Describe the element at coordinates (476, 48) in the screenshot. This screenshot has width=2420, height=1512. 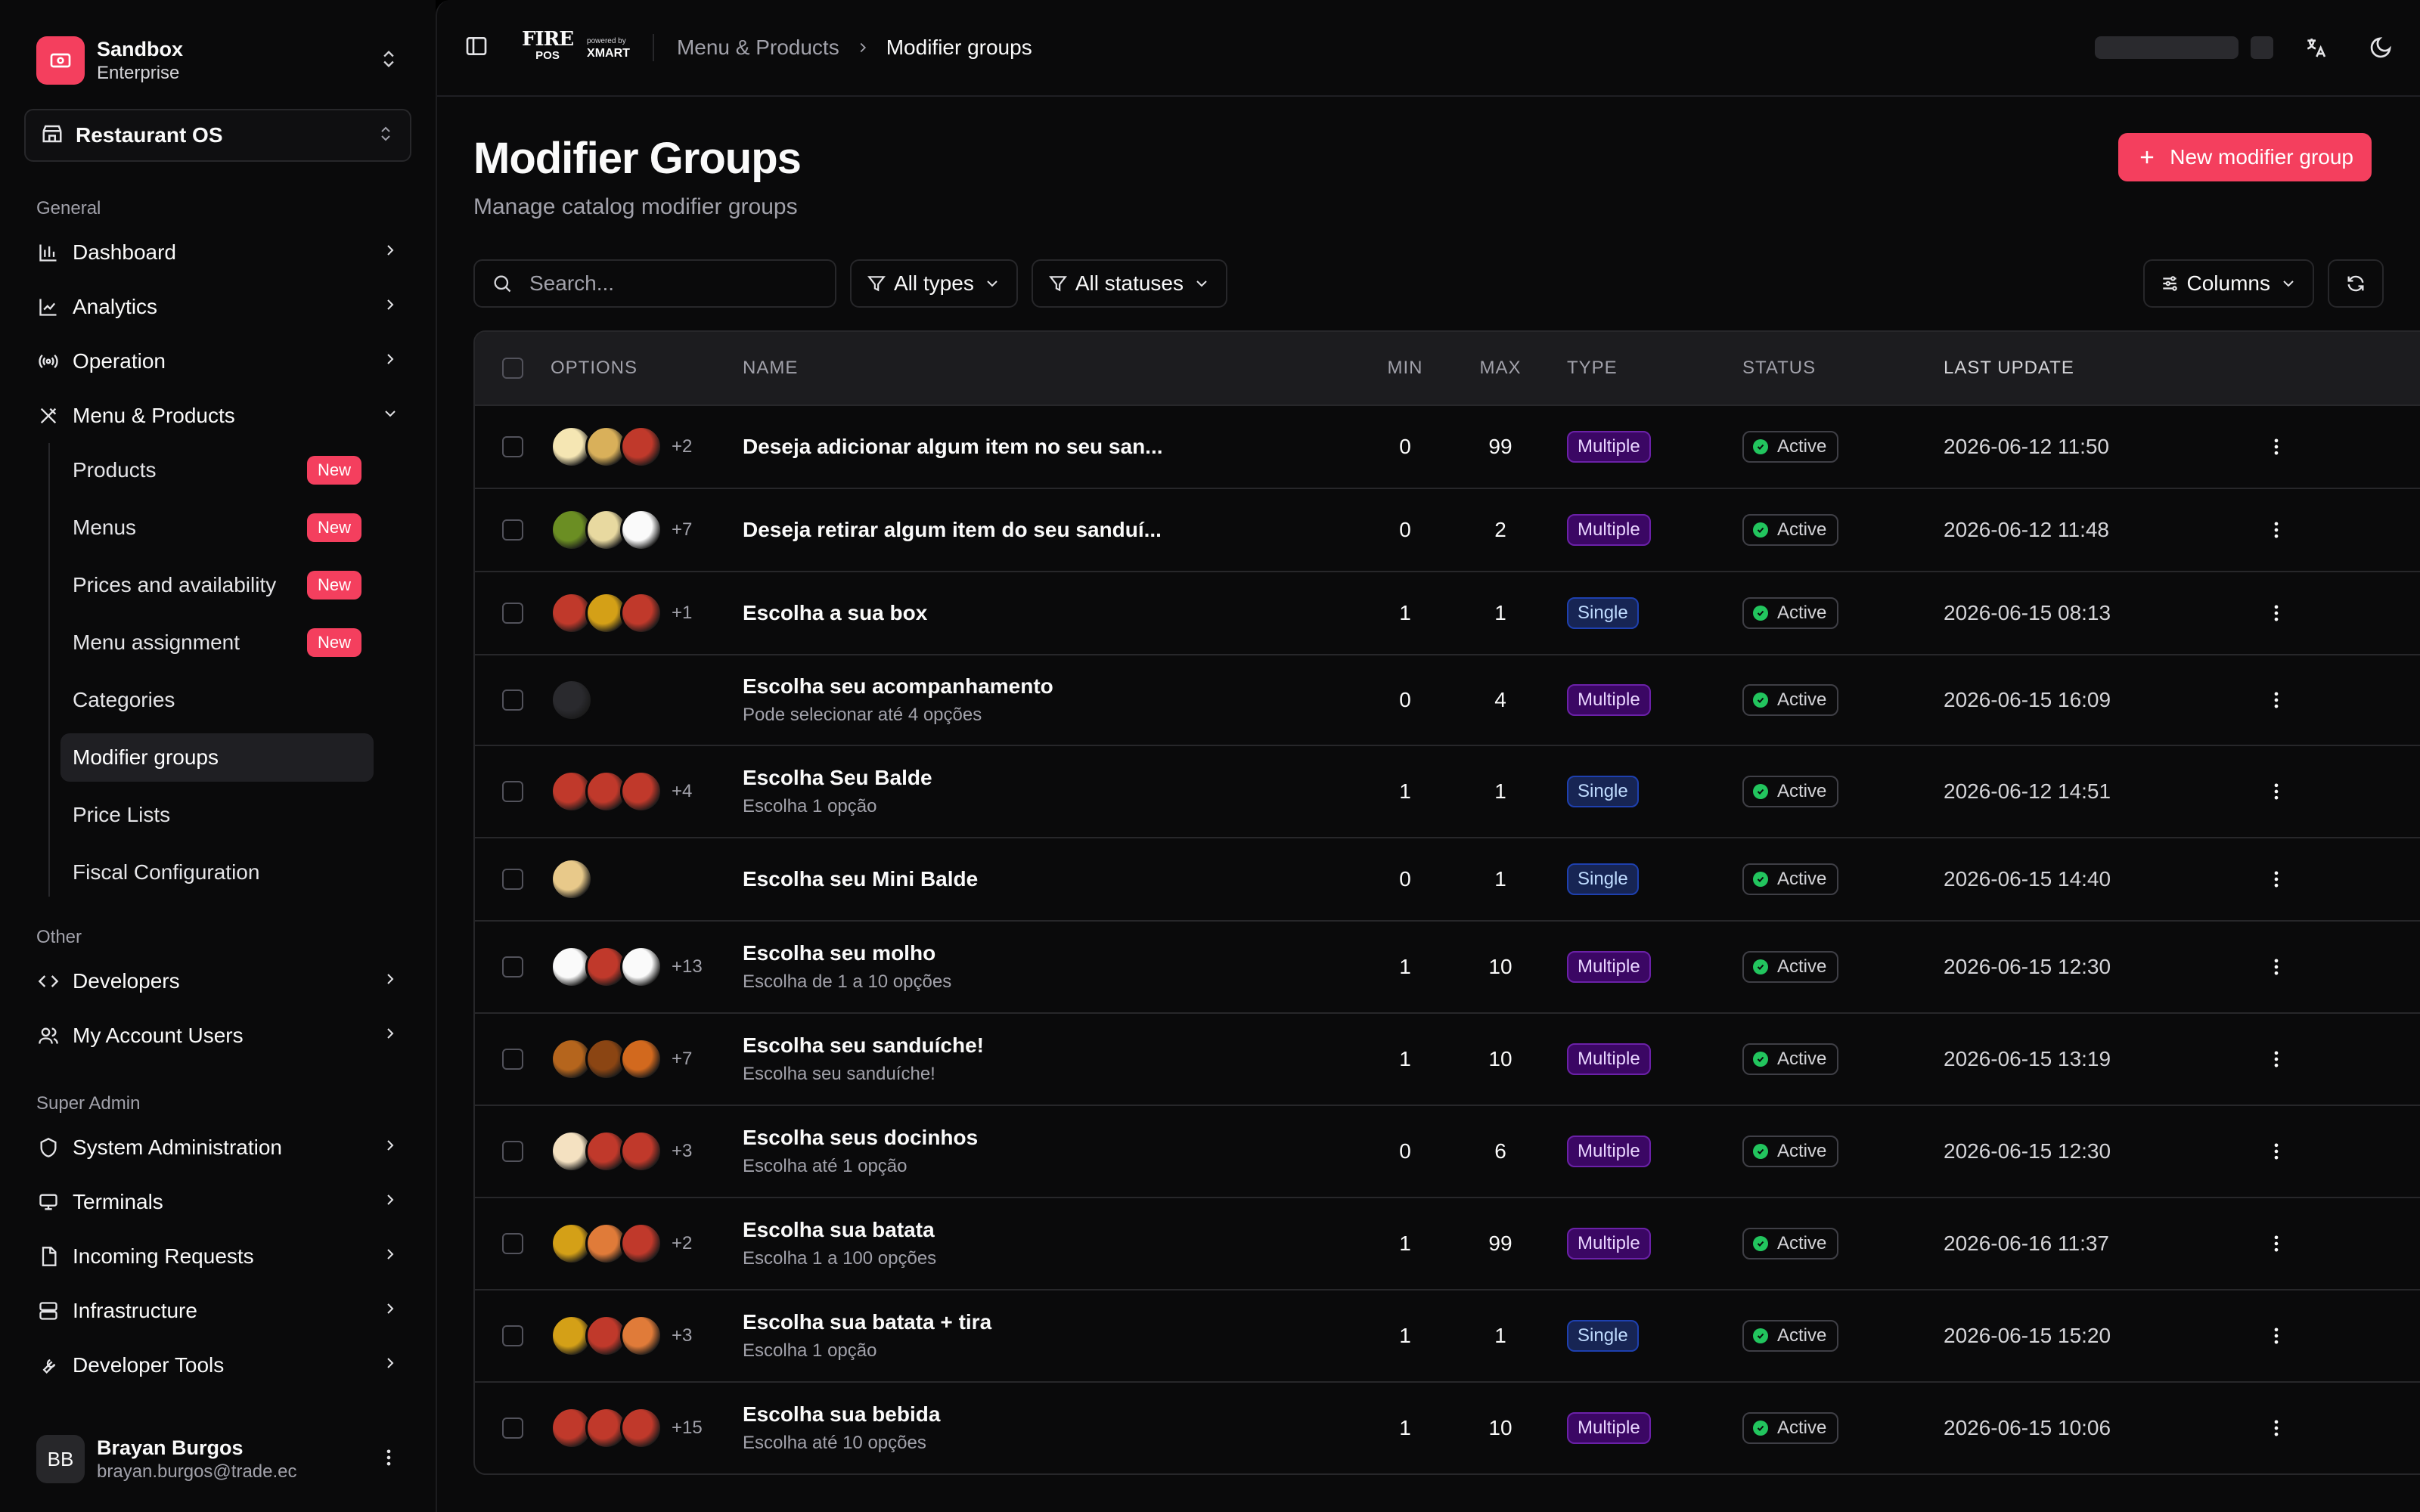
I see `sidebar-toggle-icon` at that location.